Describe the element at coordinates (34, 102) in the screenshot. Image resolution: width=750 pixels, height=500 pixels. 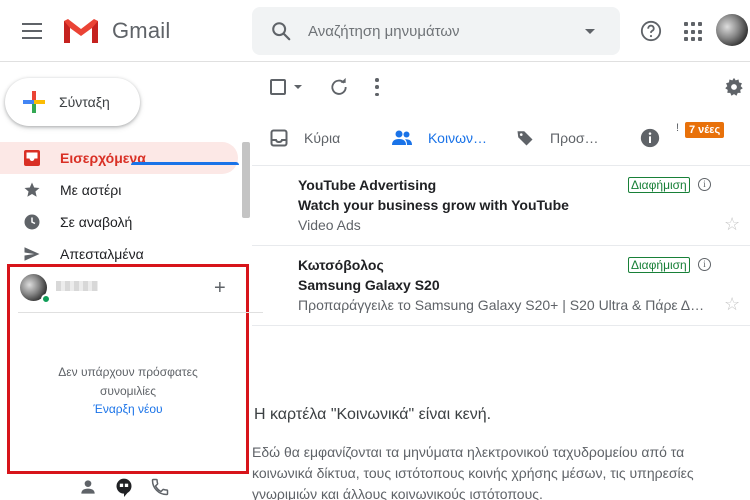
I see `compose-plus-icon` at that location.